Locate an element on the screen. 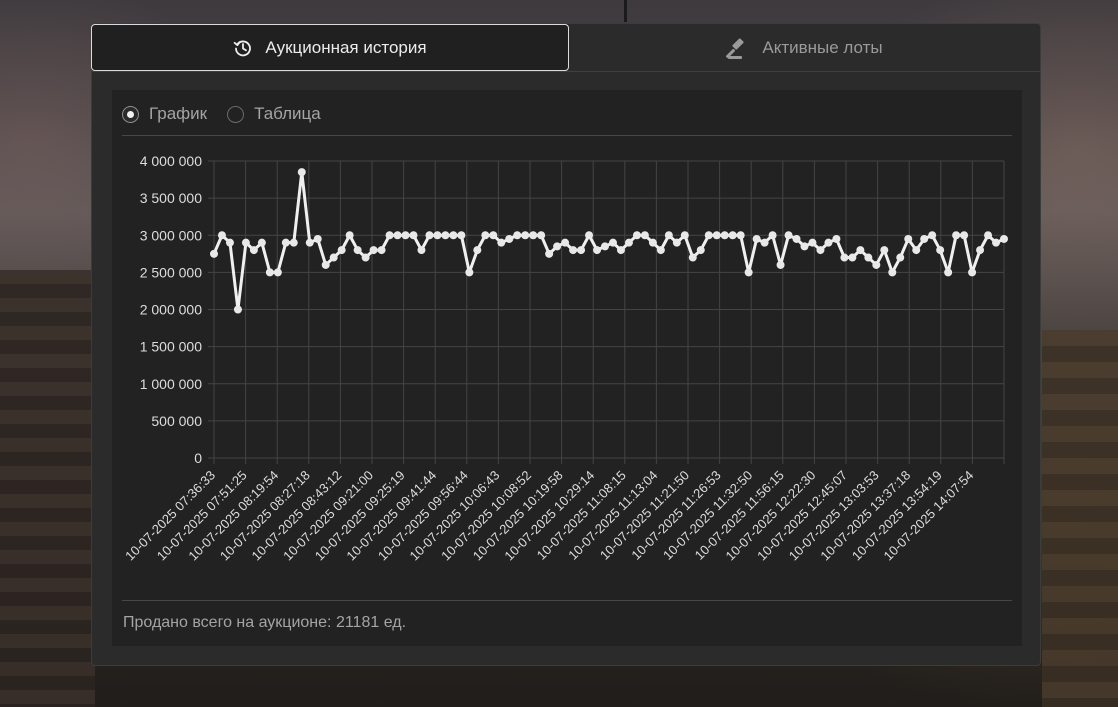  tab-active-lots: Активные лоты is located at coordinates (804, 47).